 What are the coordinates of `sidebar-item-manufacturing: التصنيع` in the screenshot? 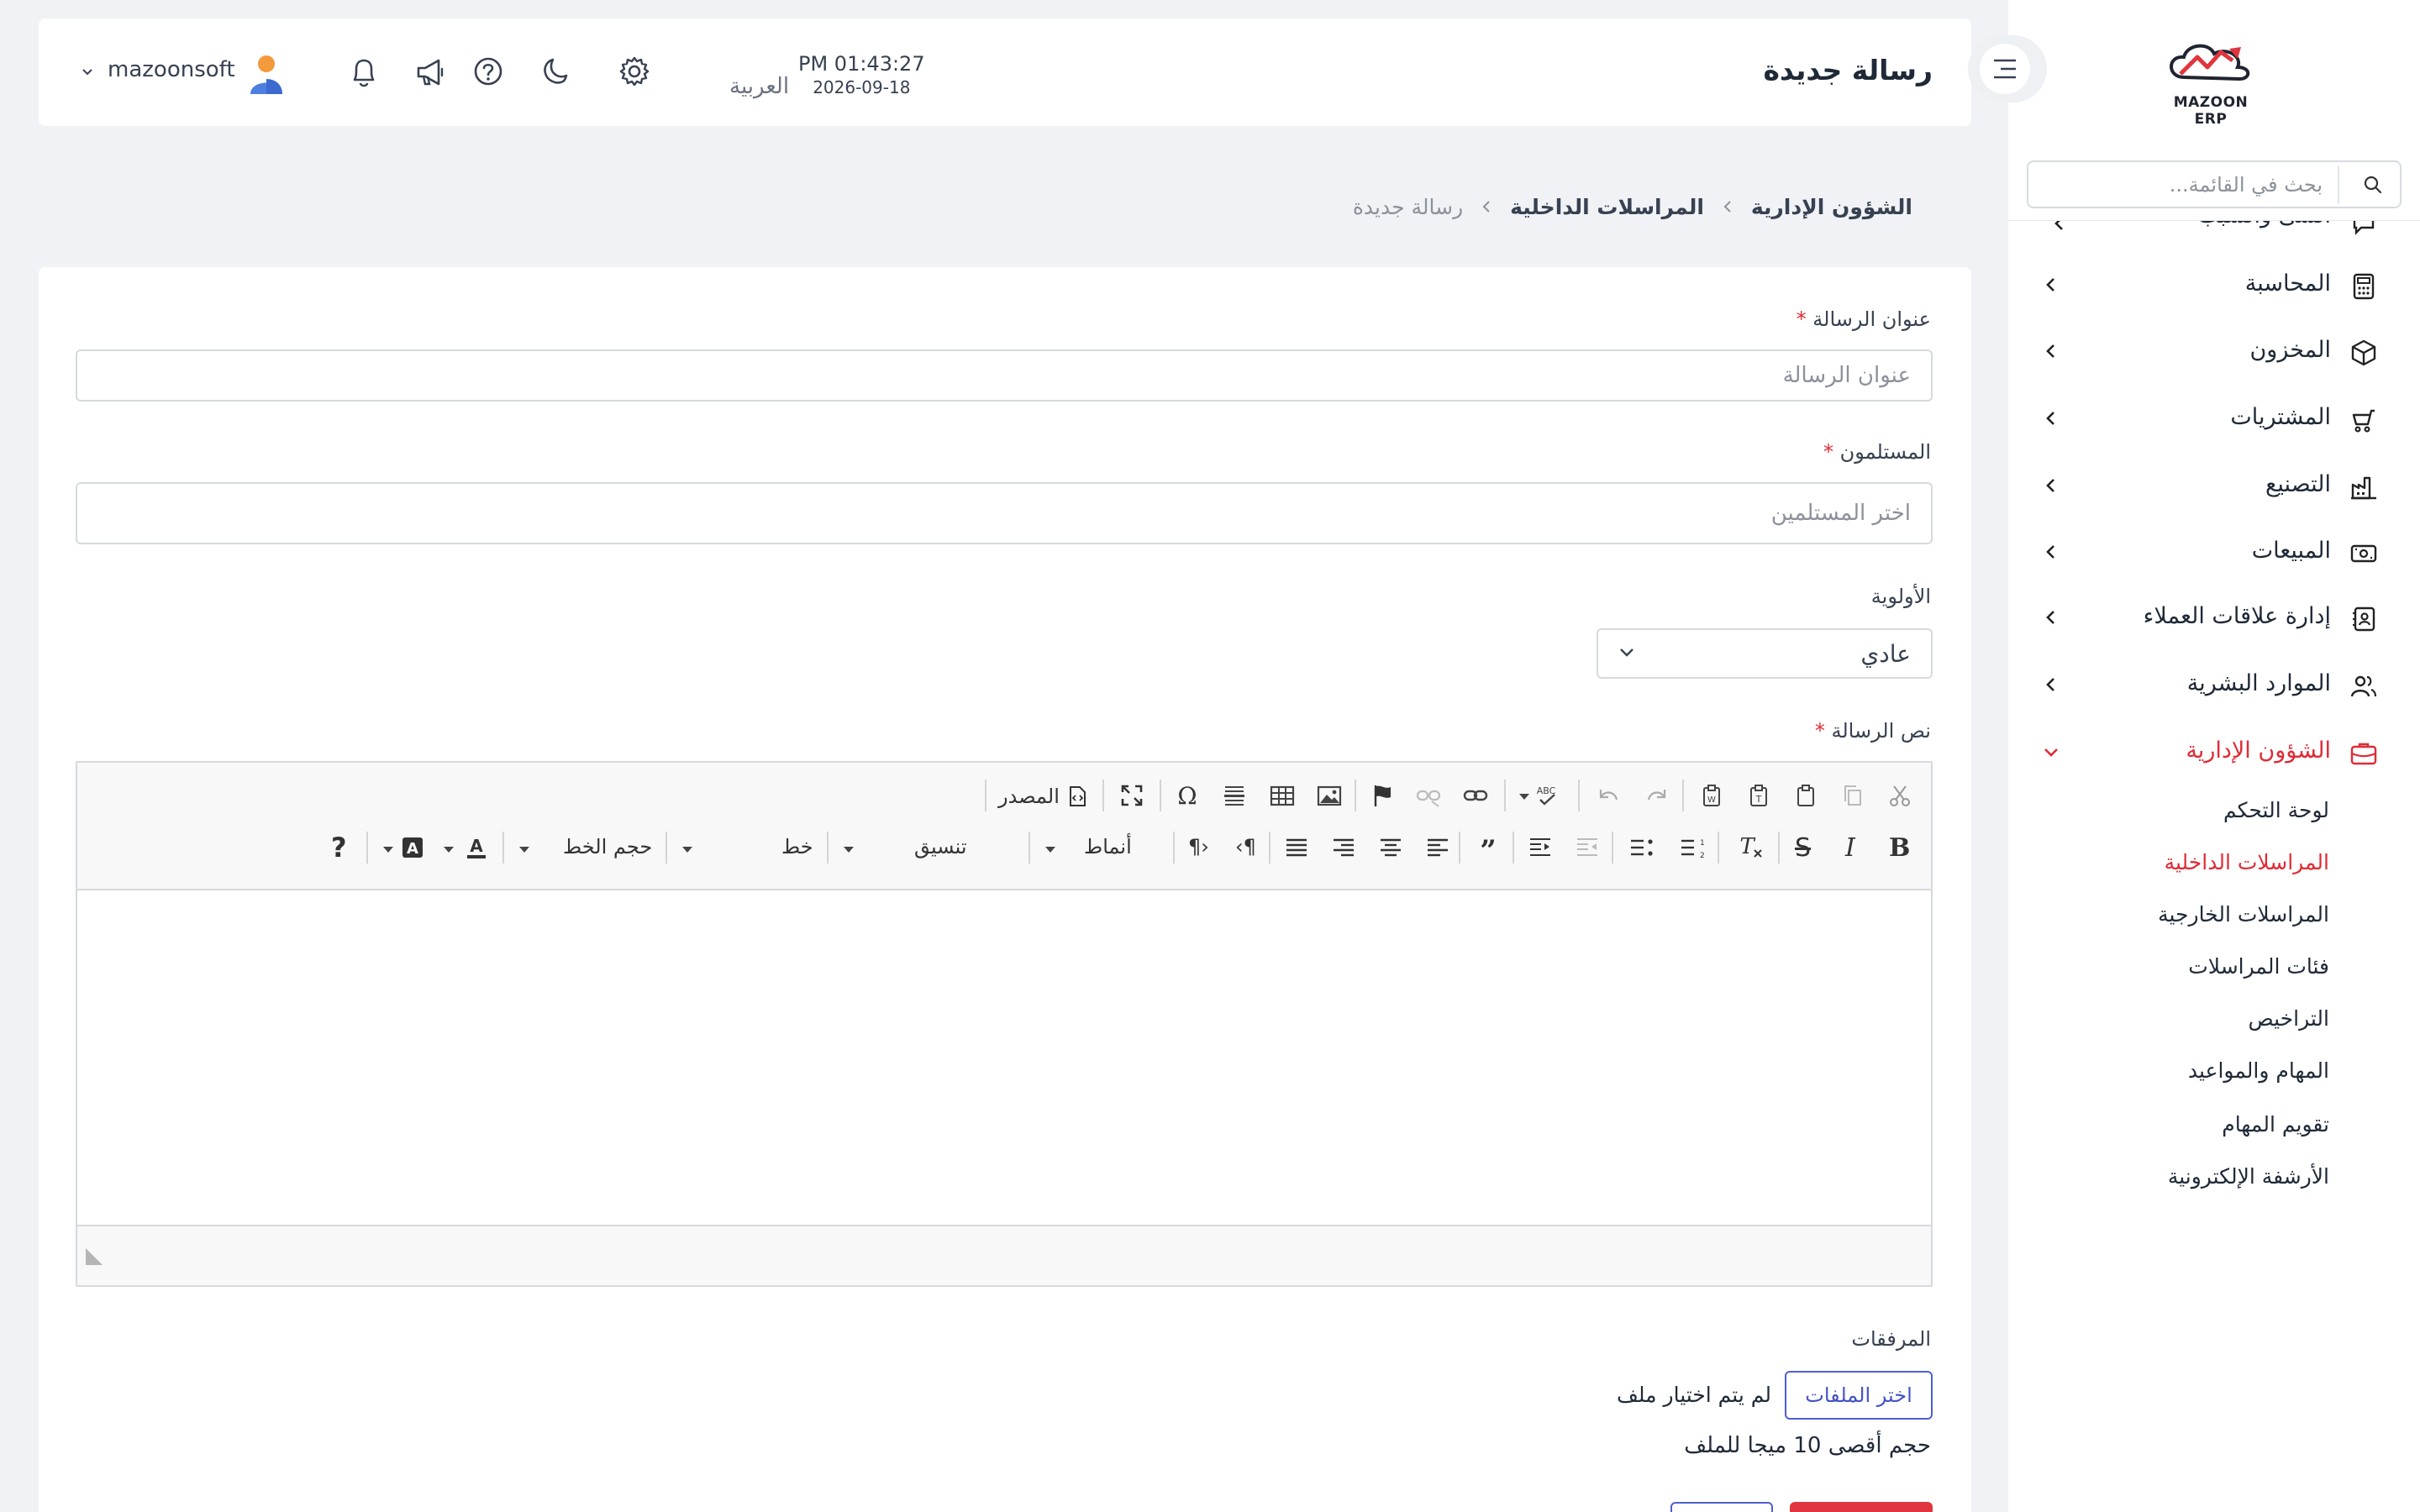 It's located at (2210, 486).